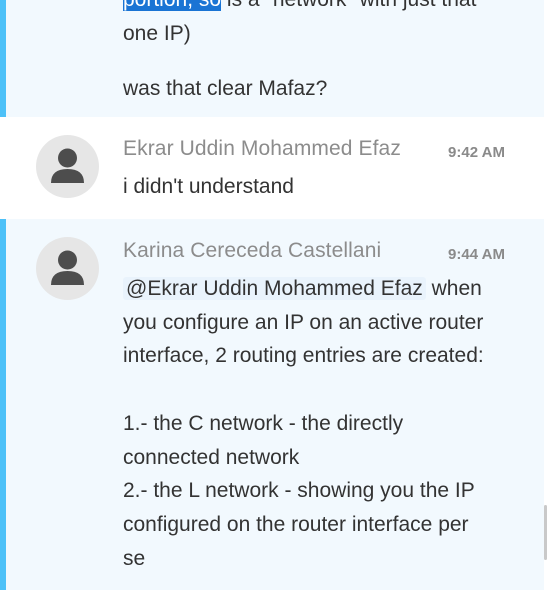 Image resolution: width=547 pixels, height=590 pixels. What do you see at coordinates (274, 288) in the screenshot?
I see `user-mention: @Ekrar Uddin Mohammed Efaz` at bounding box center [274, 288].